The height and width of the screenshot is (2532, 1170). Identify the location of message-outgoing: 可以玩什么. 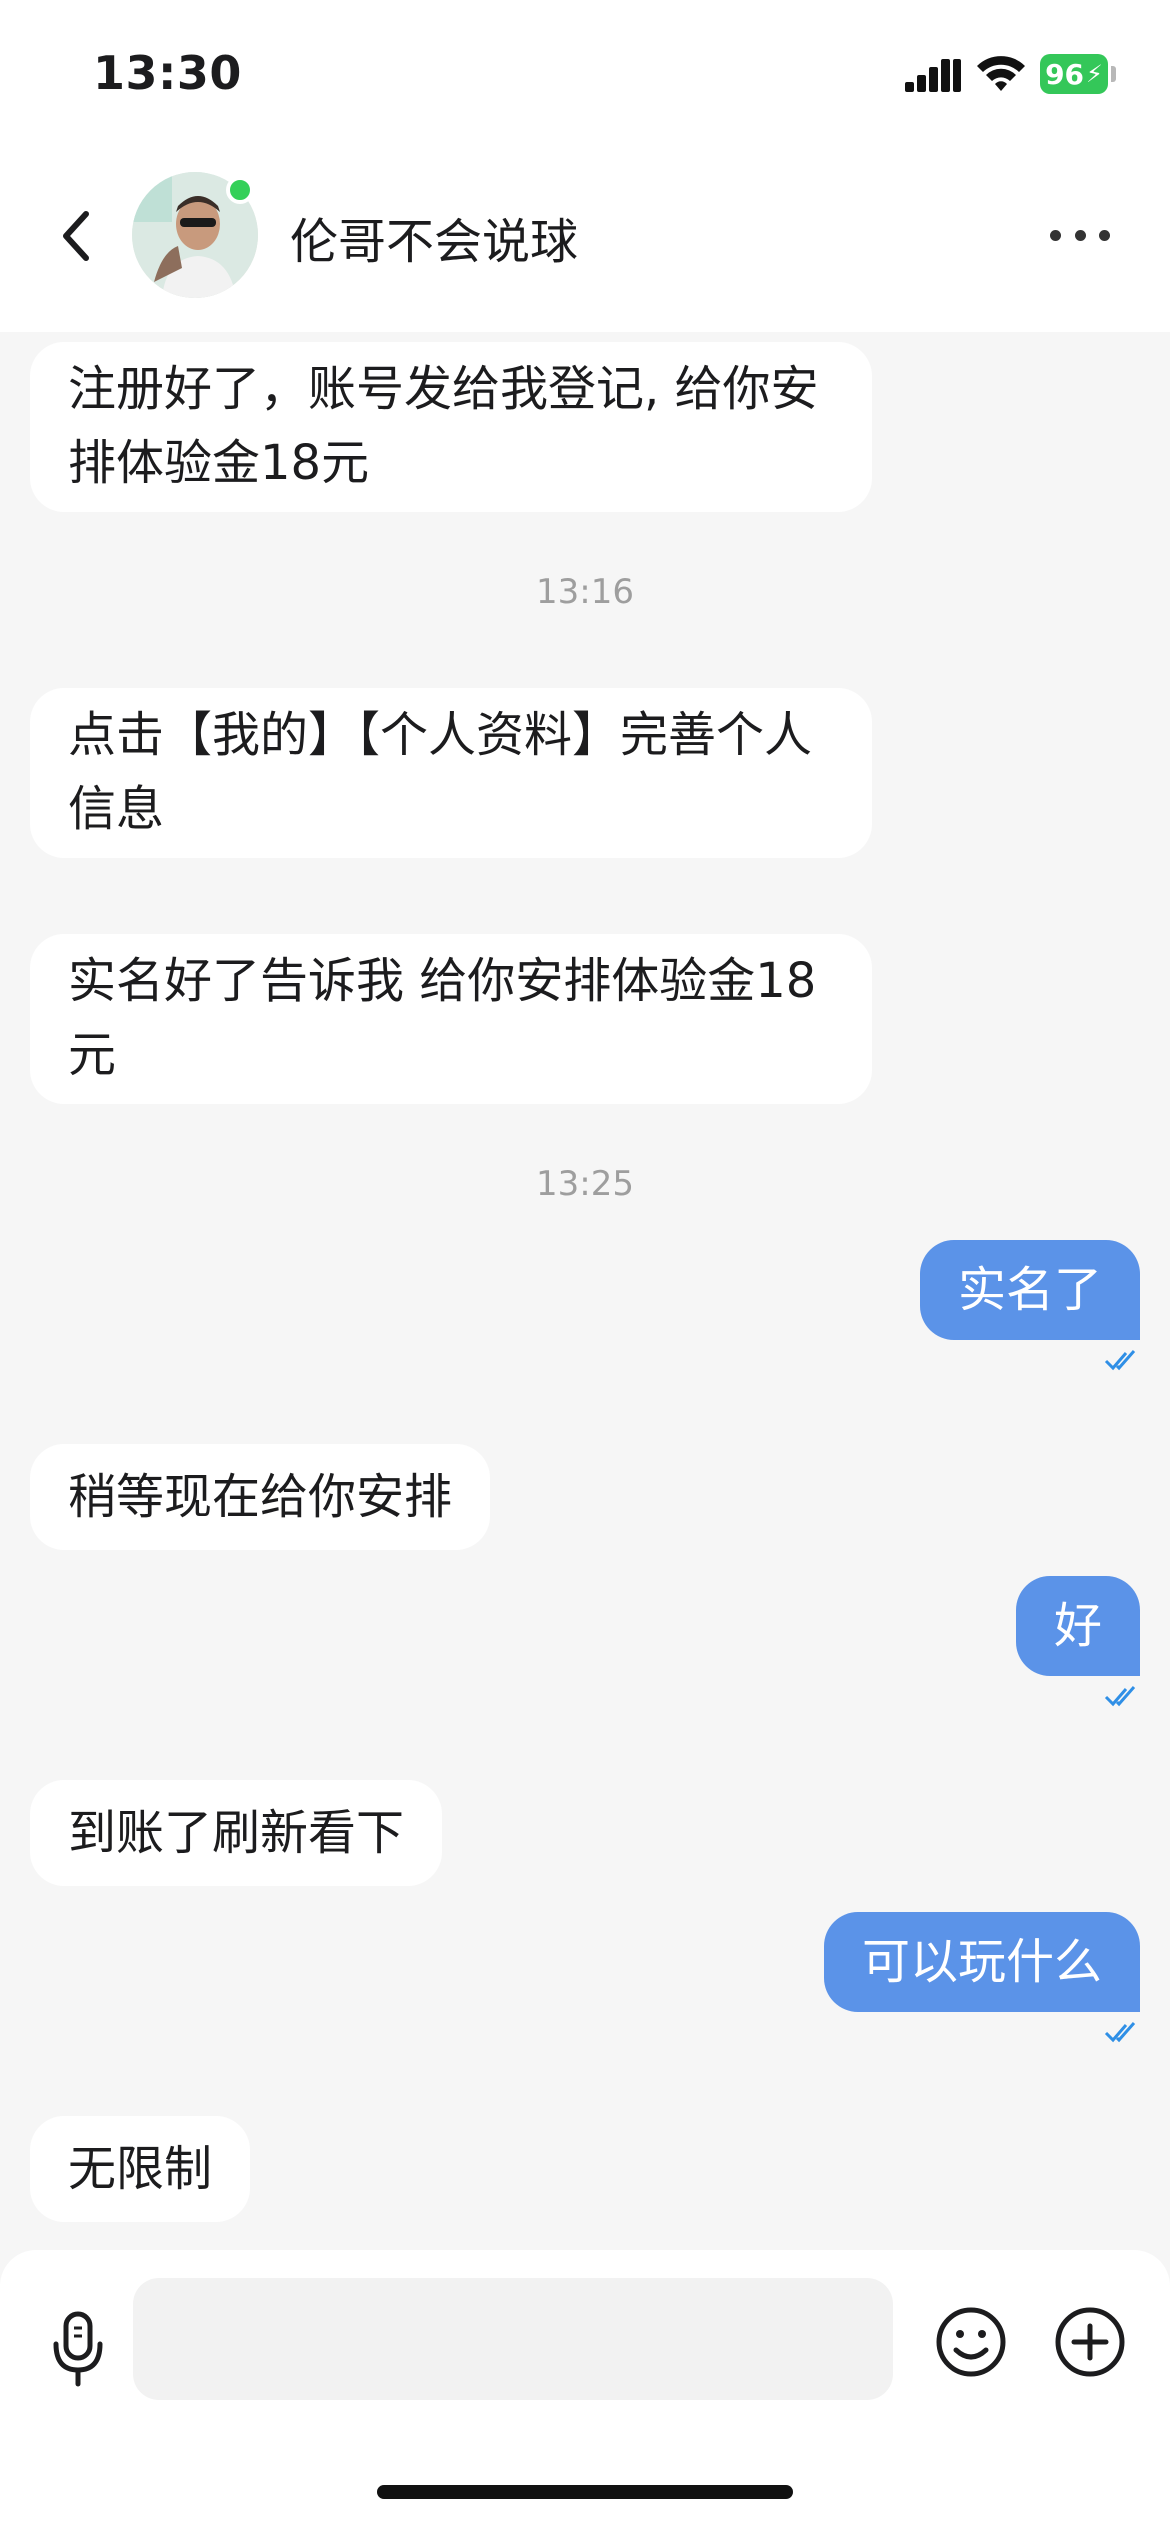
(981, 1962).